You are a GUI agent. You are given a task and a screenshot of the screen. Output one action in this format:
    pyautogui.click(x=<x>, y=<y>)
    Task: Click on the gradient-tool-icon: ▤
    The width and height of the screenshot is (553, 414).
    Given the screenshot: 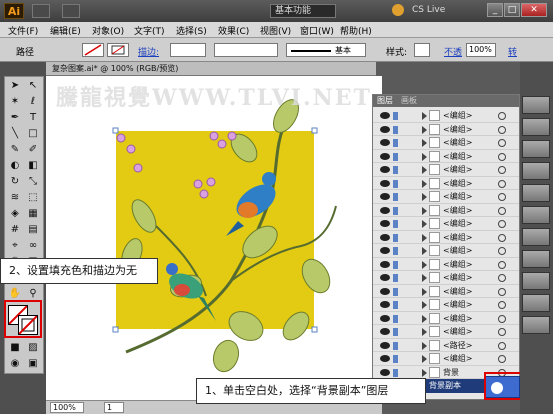 What is the action you would take?
    pyautogui.click(x=33, y=230)
    